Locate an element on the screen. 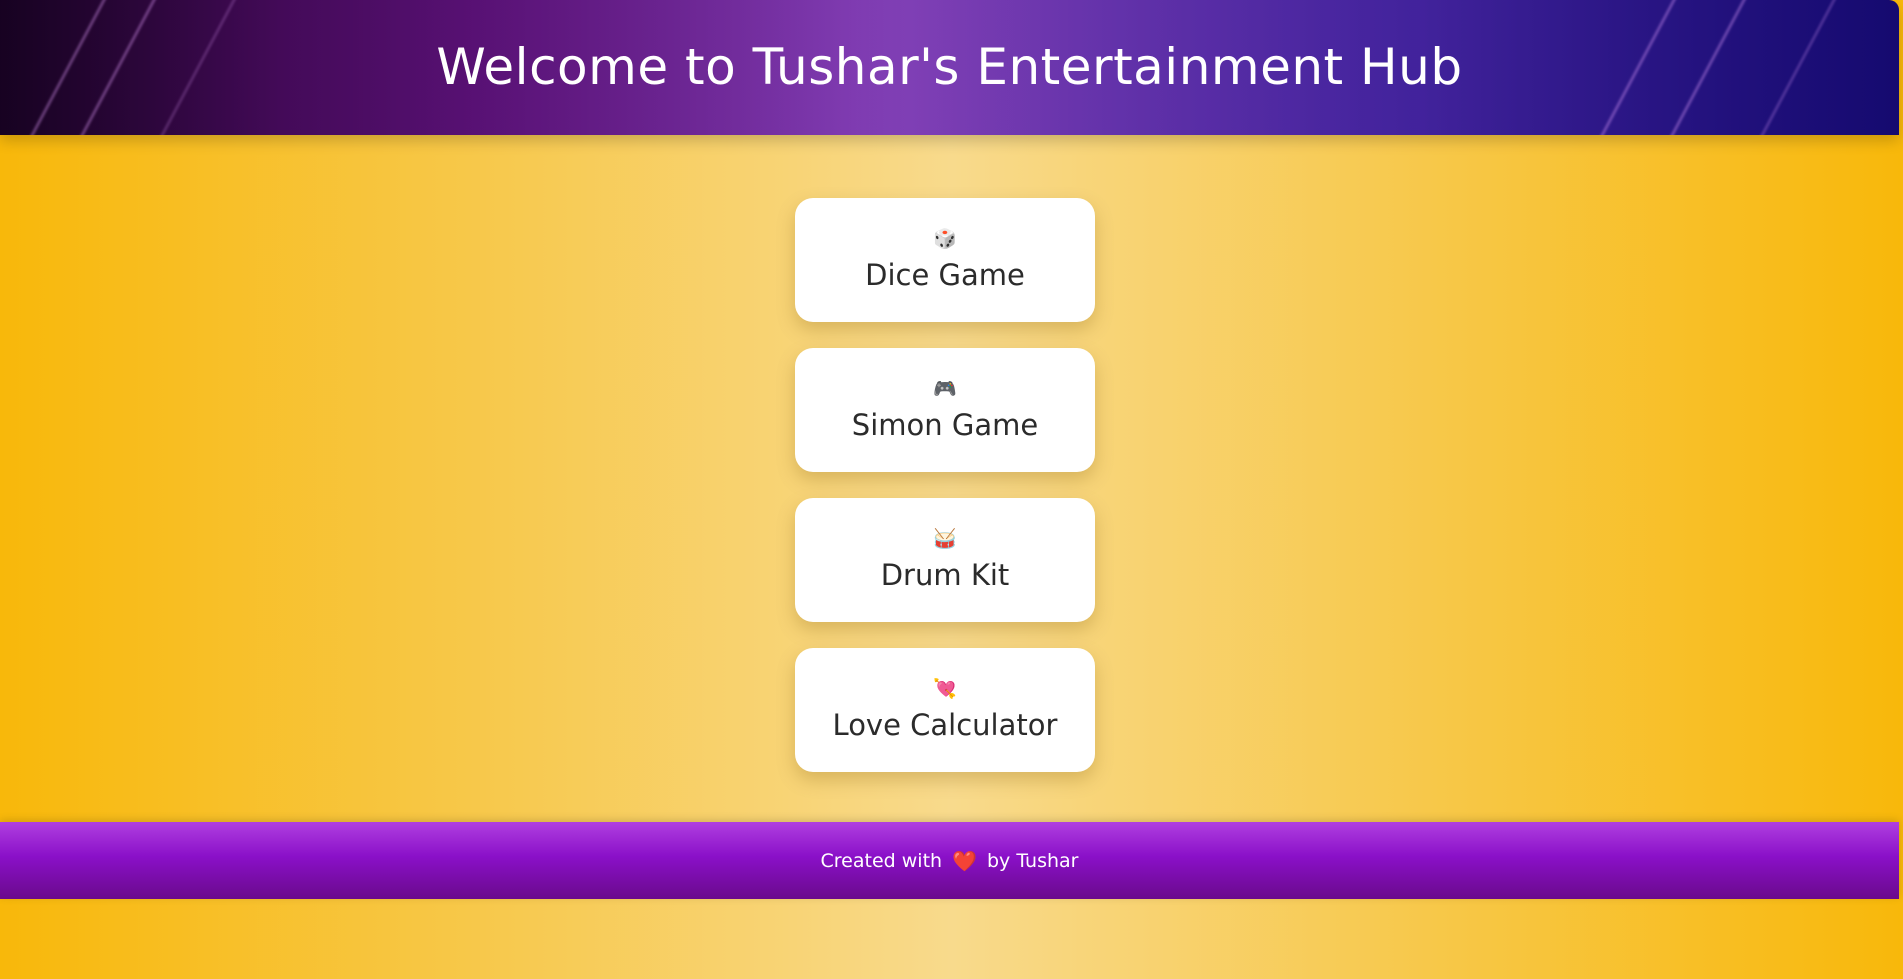 The width and height of the screenshot is (1903, 979). dice-game-card: 🎲 Dice Game is located at coordinates (945, 260).